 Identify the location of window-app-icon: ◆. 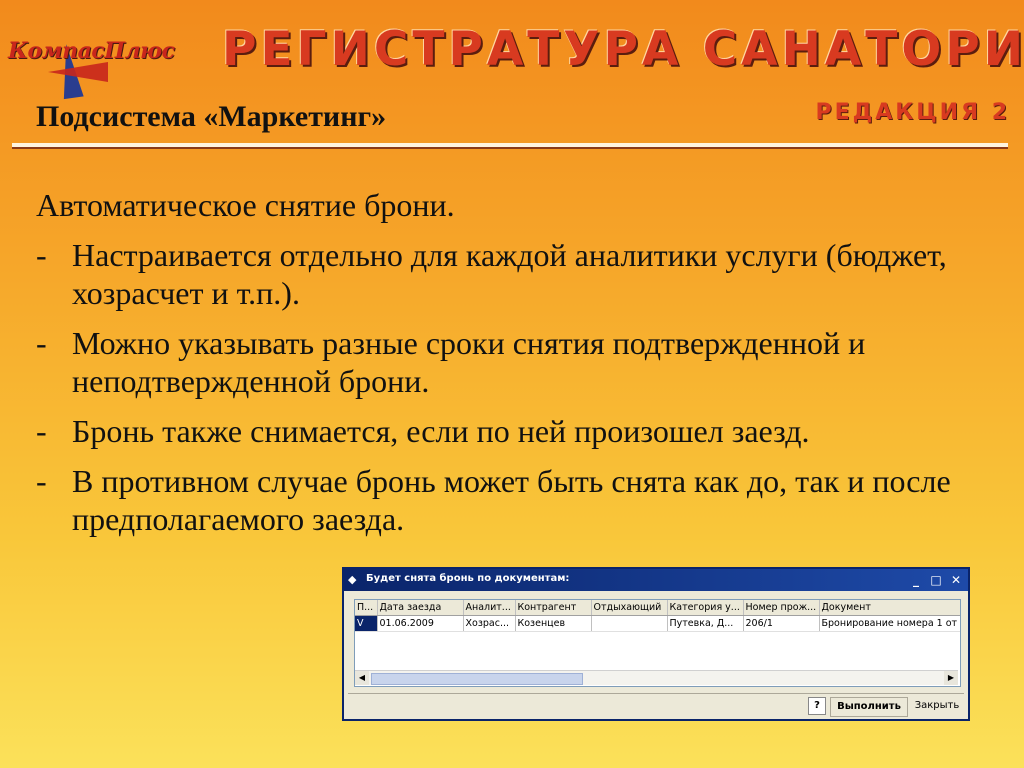
(352, 579).